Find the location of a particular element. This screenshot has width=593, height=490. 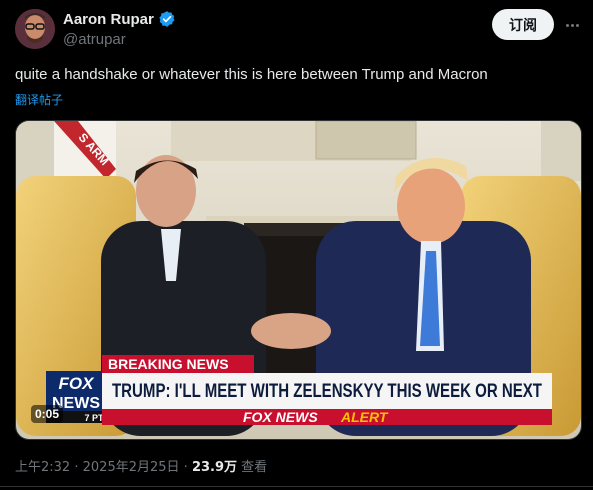

author-name-row: Aaron Rupar is located at coordinates (119, 19).